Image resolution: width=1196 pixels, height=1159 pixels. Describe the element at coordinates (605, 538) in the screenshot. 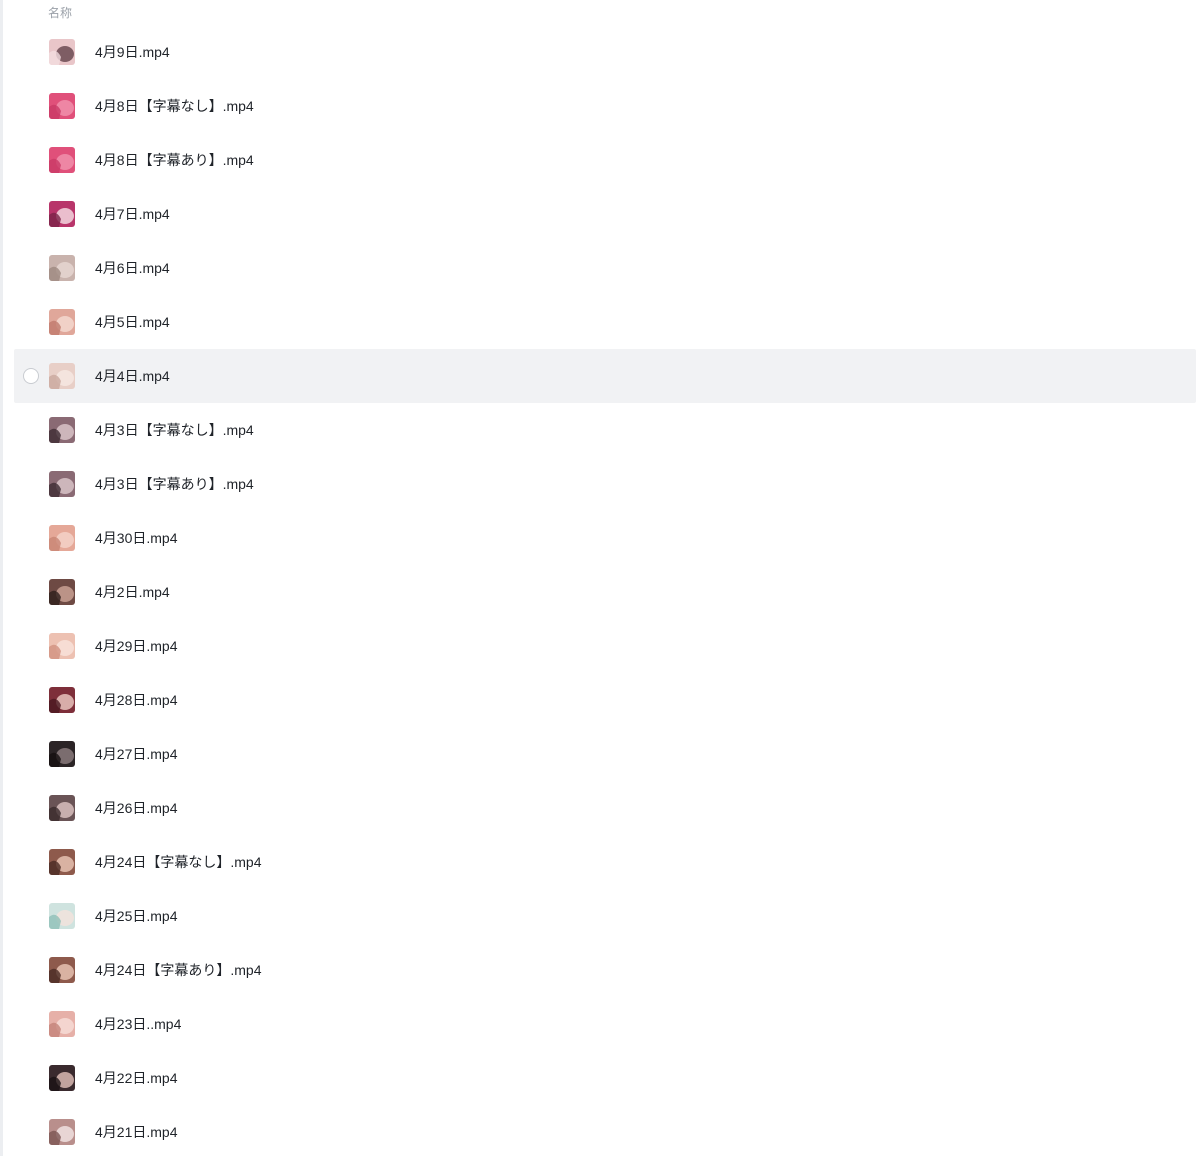

I see `file-row: 4月30日.mp4` at that location.